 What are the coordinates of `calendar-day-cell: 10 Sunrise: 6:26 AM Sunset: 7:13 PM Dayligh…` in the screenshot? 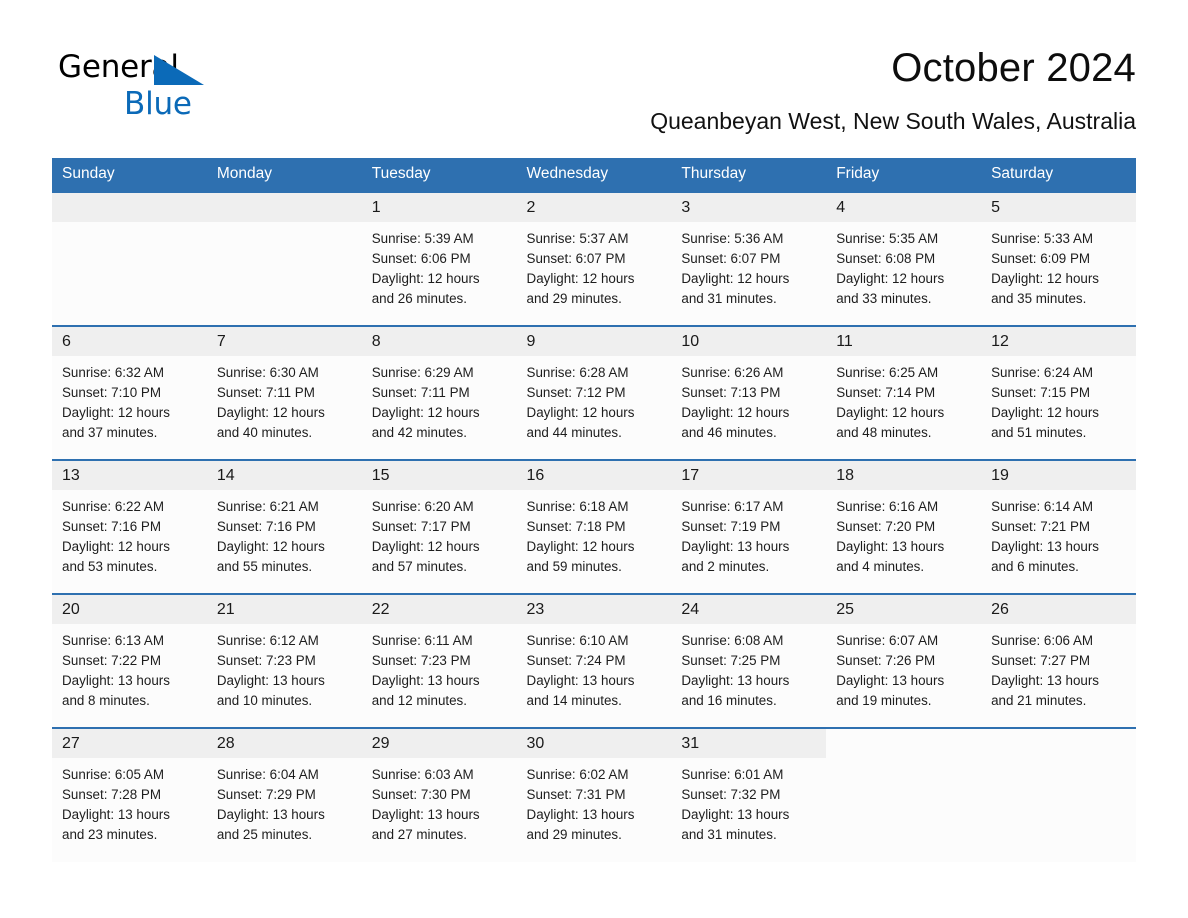 It's located at (749, 392).